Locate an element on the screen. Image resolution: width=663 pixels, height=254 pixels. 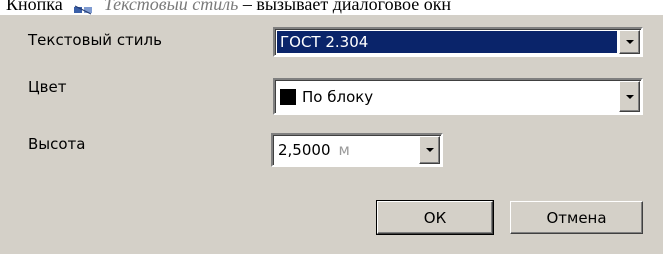
color-value: По блоку is located at coordinates (447, 96).